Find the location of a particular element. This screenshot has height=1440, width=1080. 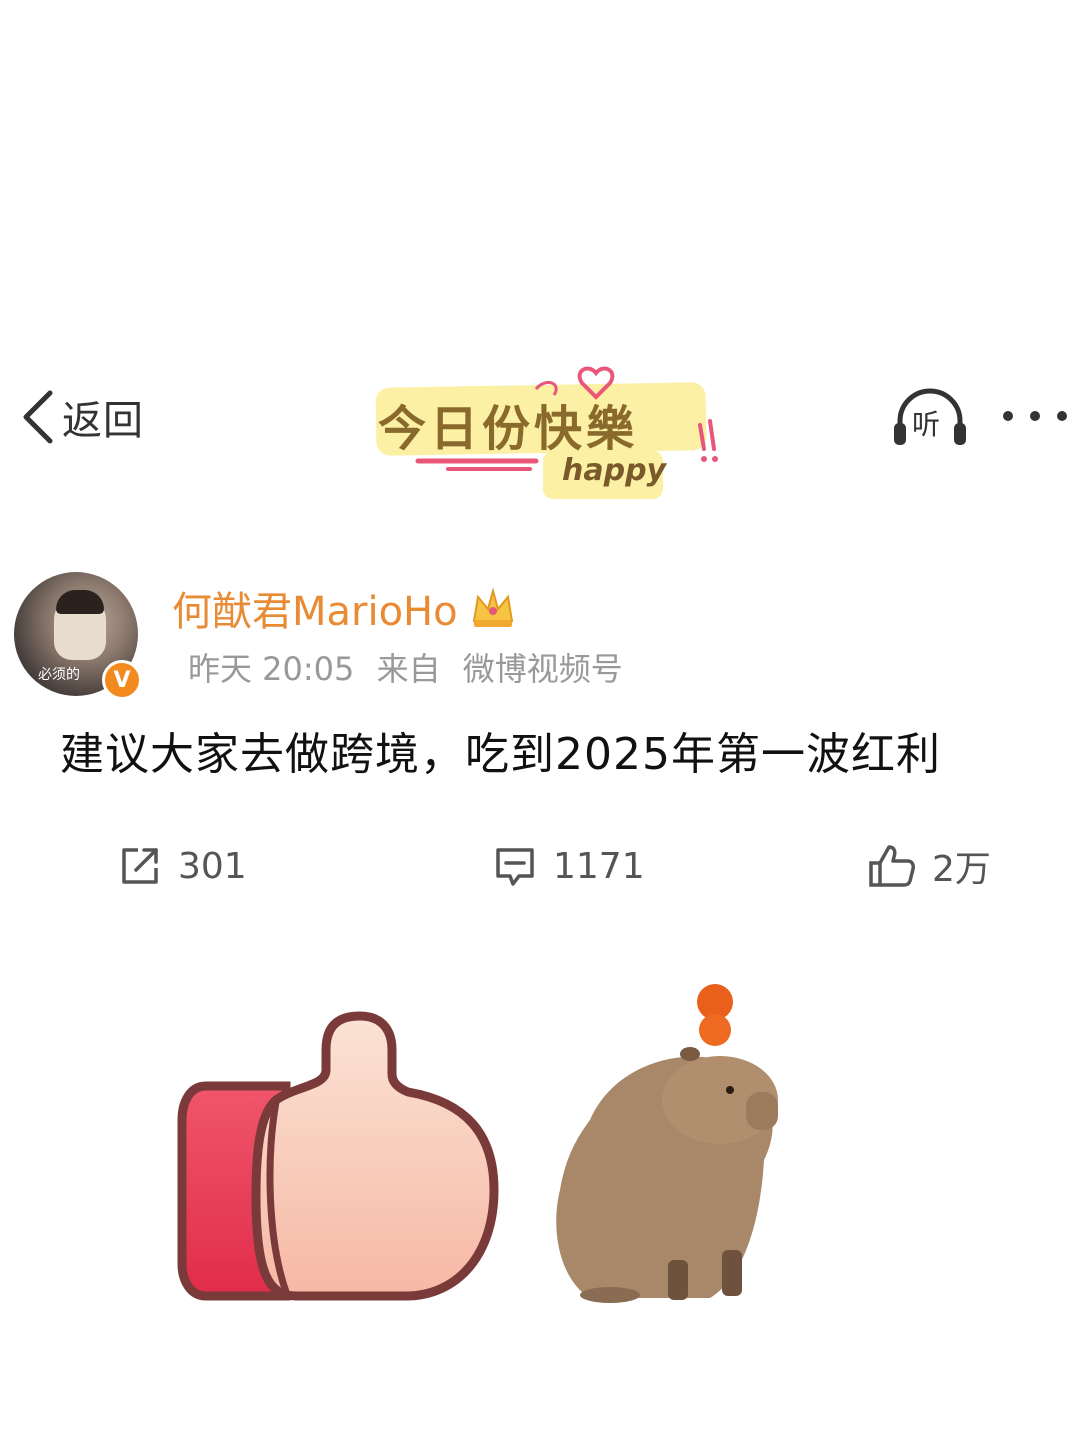

action-bar: 301 1171 2万 is located at coordinates (540, 866).